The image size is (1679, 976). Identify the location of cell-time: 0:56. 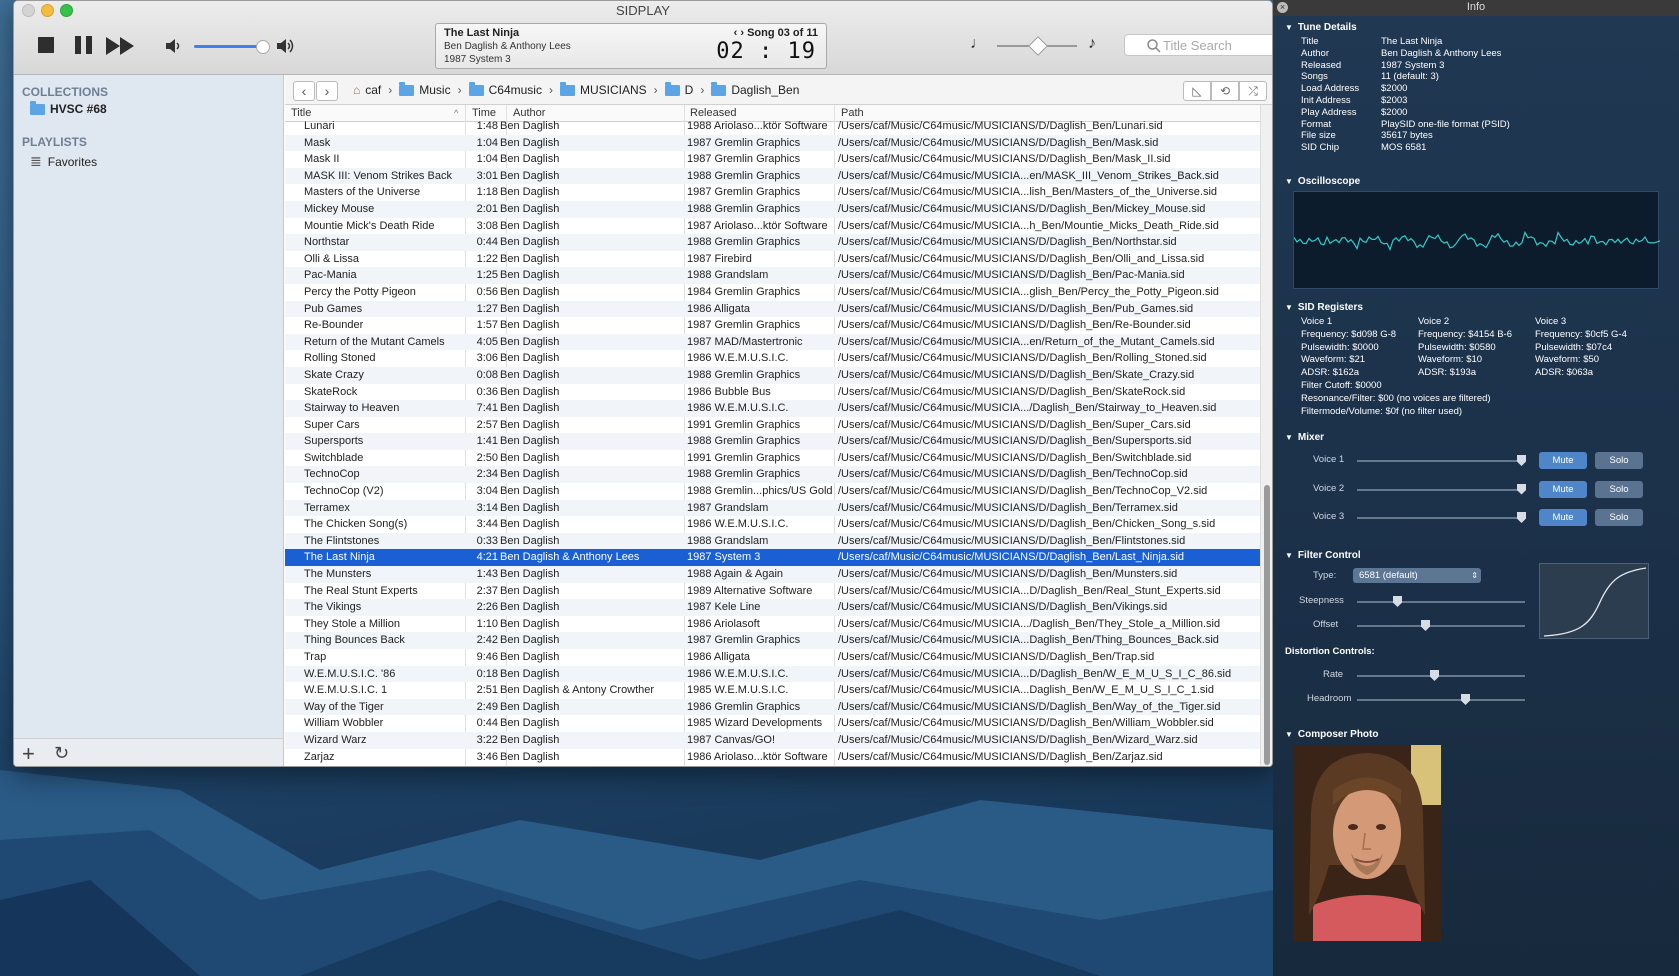
(487, 291).